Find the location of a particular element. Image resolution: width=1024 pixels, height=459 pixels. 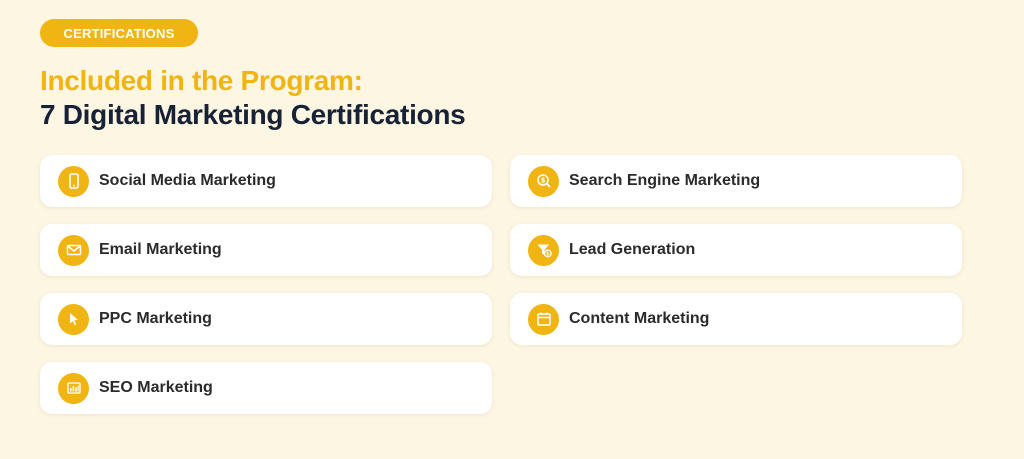

envelope-icon is located at coordinates (73, 250).